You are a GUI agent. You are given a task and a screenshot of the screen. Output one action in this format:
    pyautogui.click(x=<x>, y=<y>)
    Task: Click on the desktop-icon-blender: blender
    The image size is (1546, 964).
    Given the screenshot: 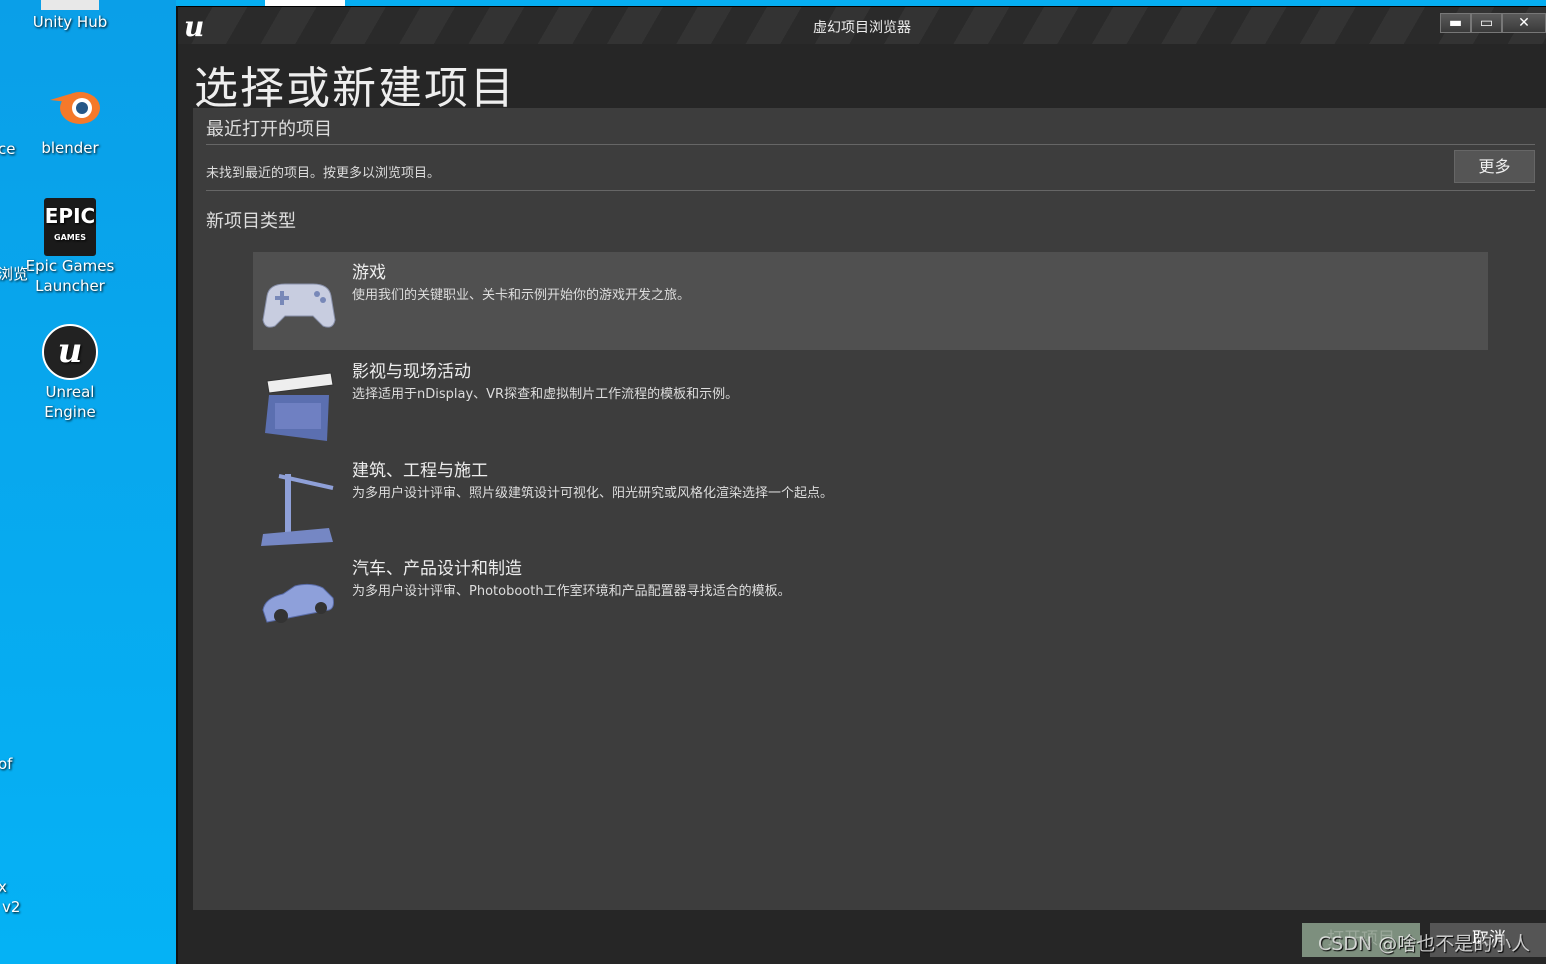 What is the action you would take?
    pyautogui.click(x=70, y=119)
    